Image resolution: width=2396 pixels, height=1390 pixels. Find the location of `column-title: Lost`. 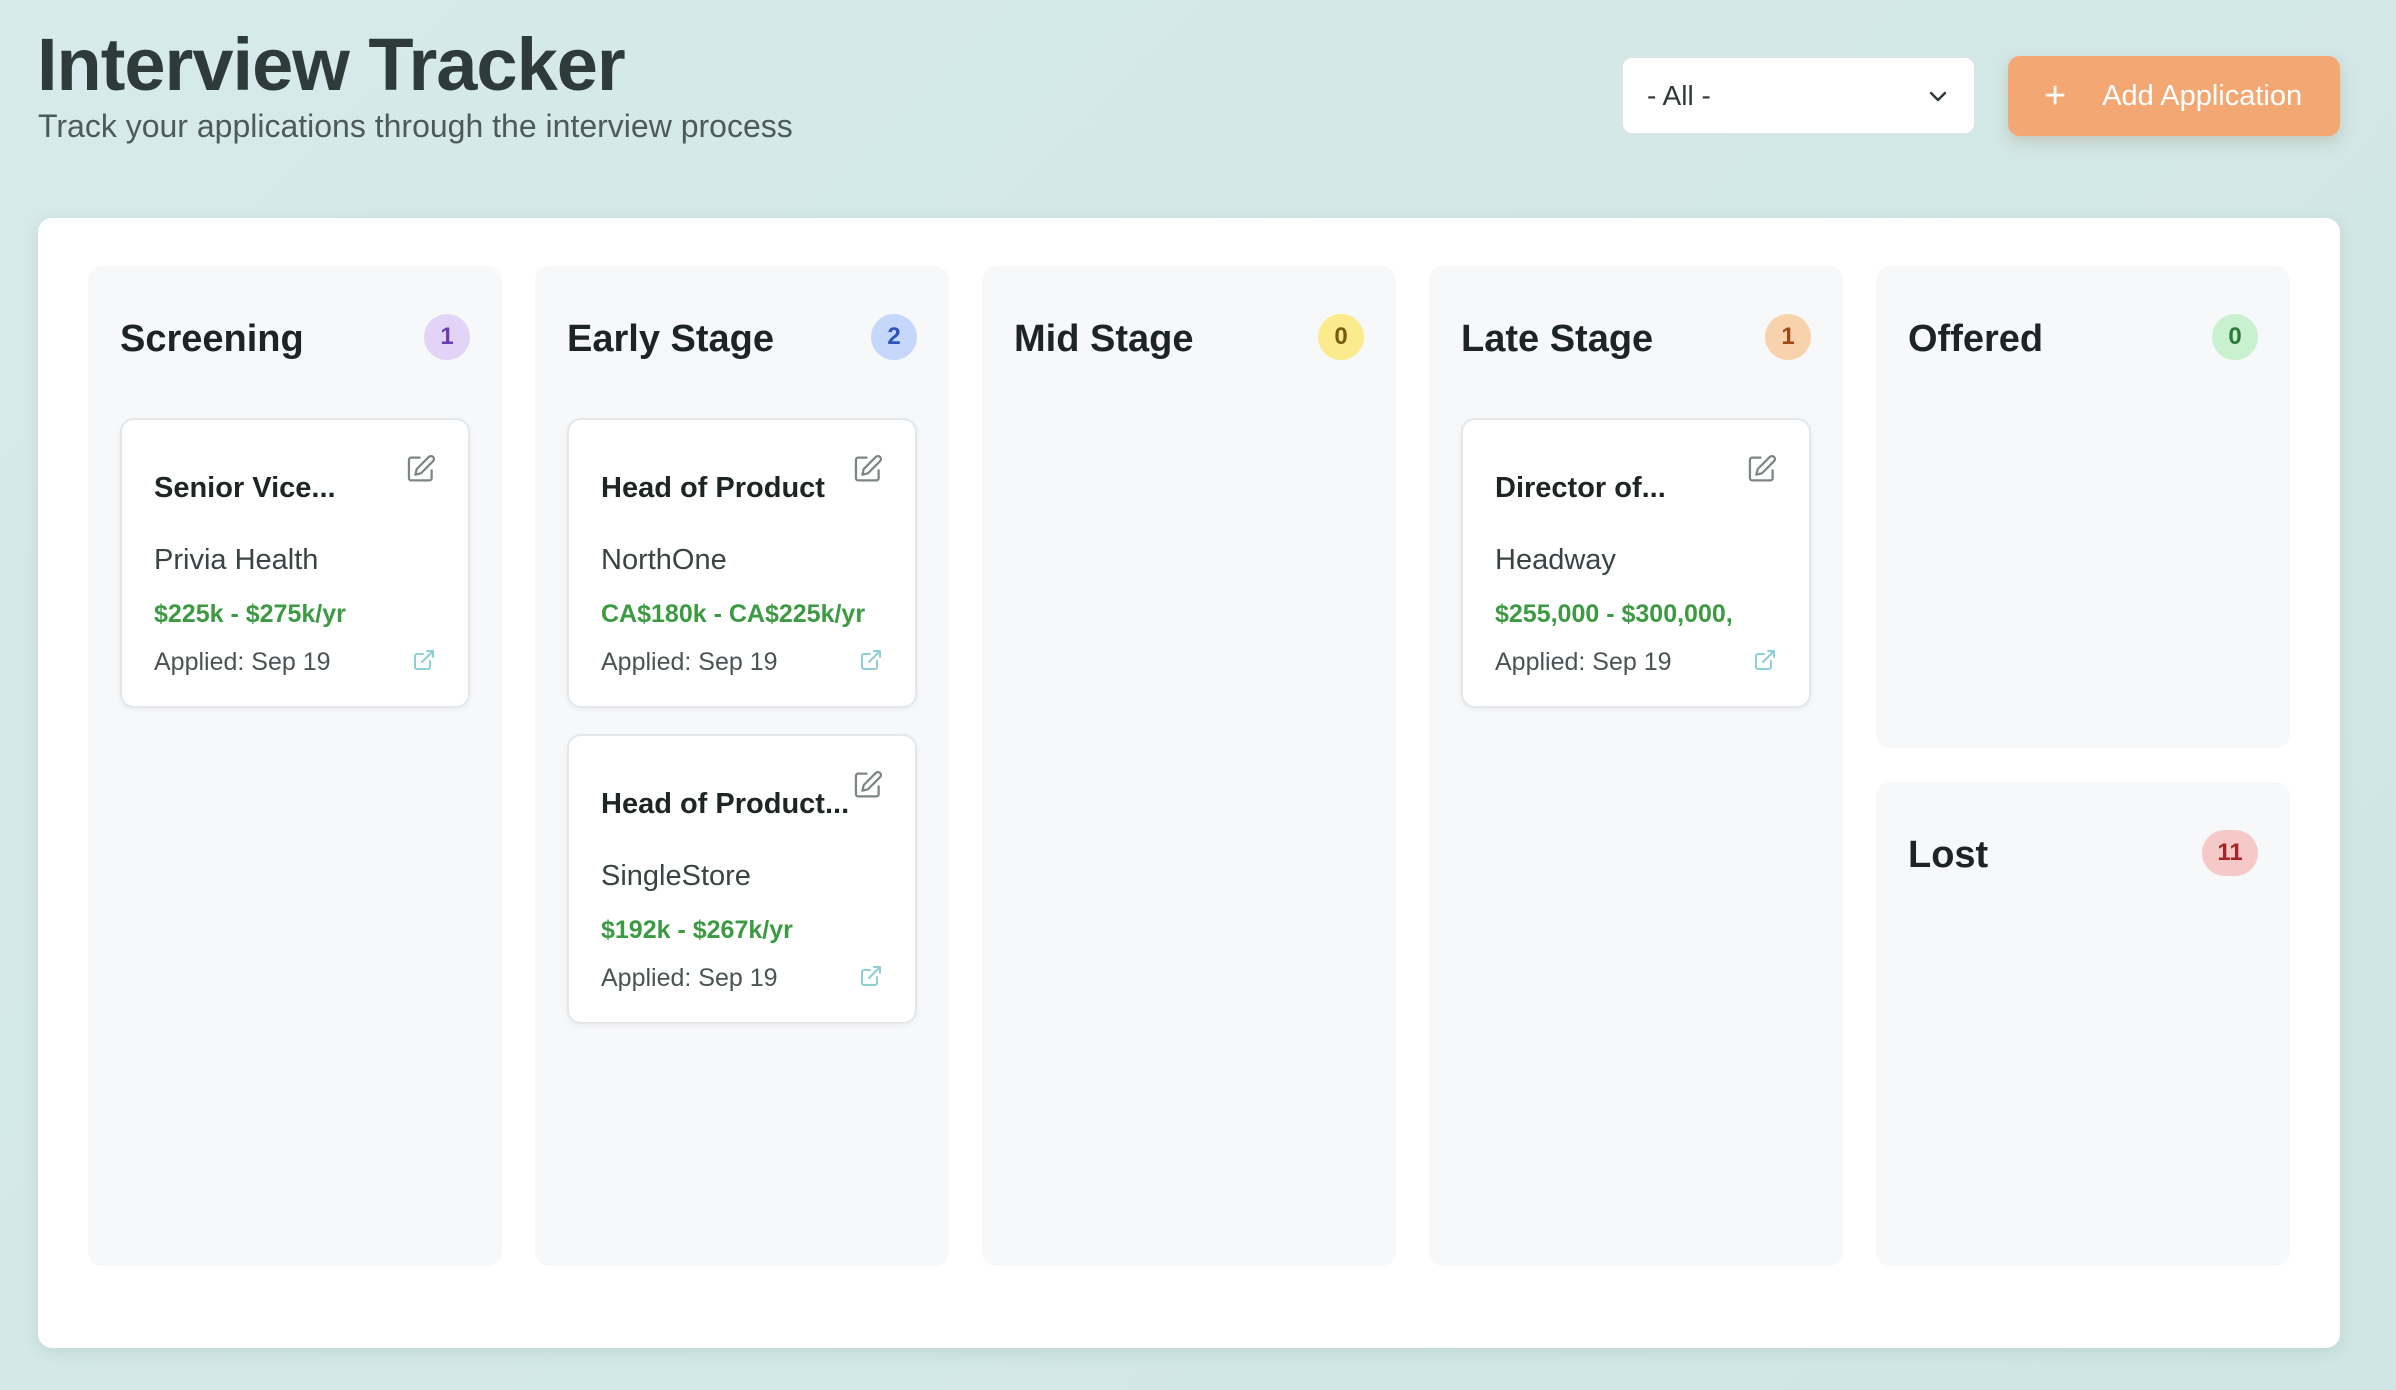

column-title: Lost is located at coordinates (1948, 855).